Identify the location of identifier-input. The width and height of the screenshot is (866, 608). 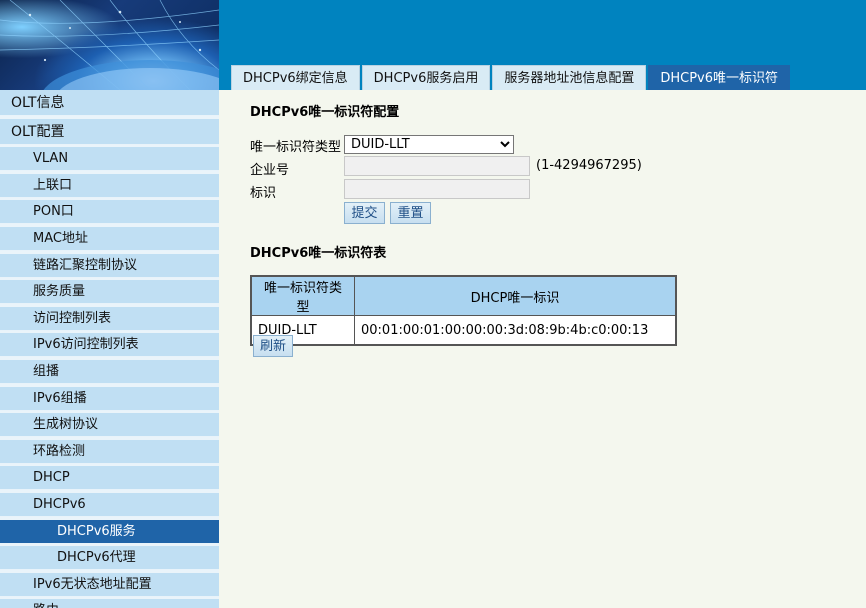
(437, 189).